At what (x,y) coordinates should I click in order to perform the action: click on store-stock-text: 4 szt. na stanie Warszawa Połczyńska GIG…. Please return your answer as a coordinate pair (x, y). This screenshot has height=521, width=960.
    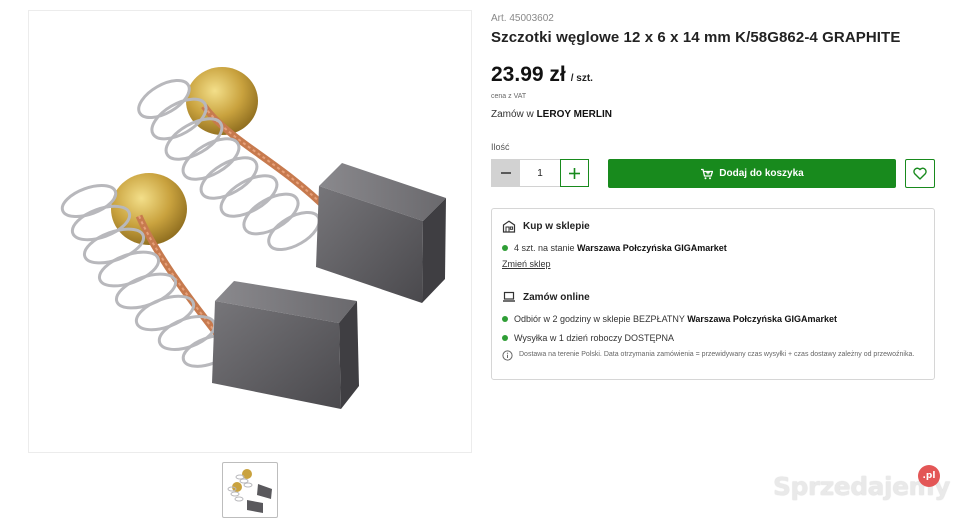
    Looking at the image, I should click on (620, 248).